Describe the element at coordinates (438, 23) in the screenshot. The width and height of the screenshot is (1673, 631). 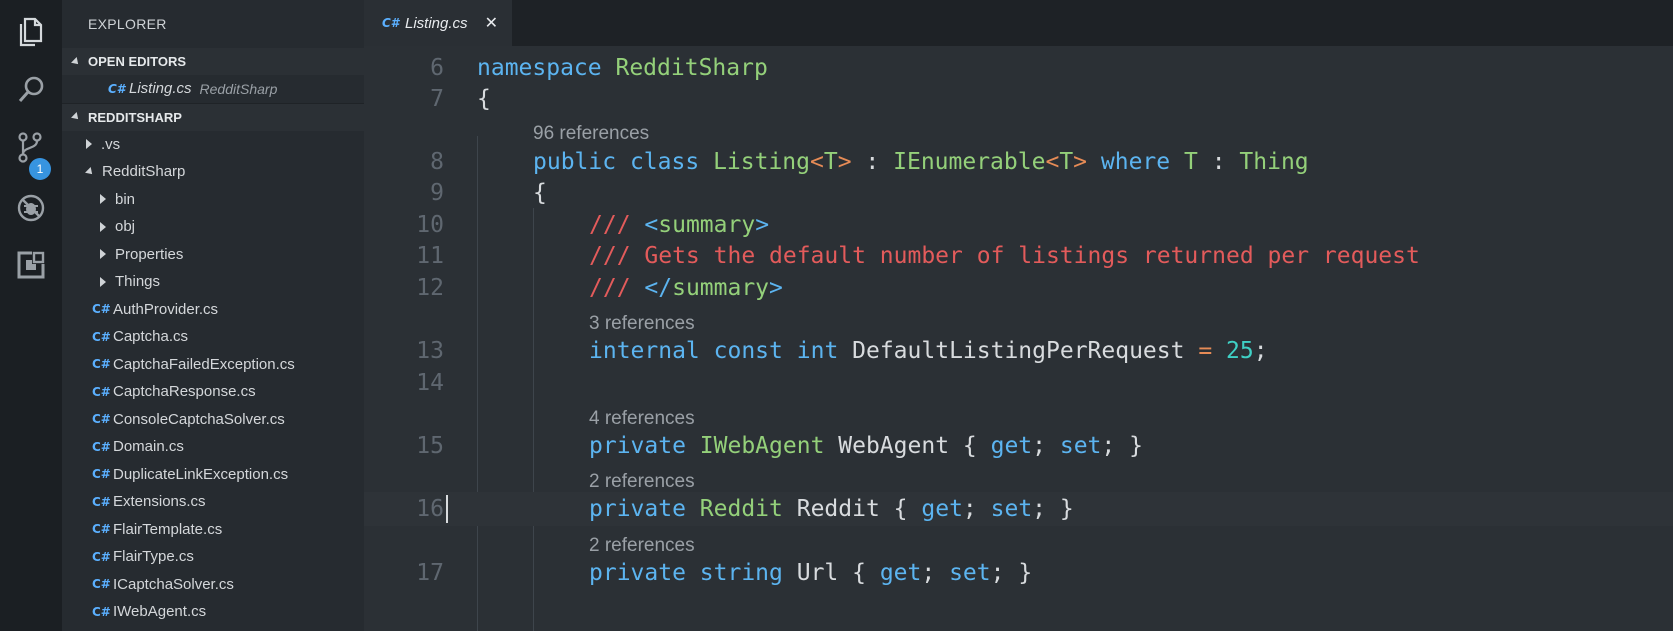
I see `tab-listing-cs: C# Listing.cs ✕` at that location.